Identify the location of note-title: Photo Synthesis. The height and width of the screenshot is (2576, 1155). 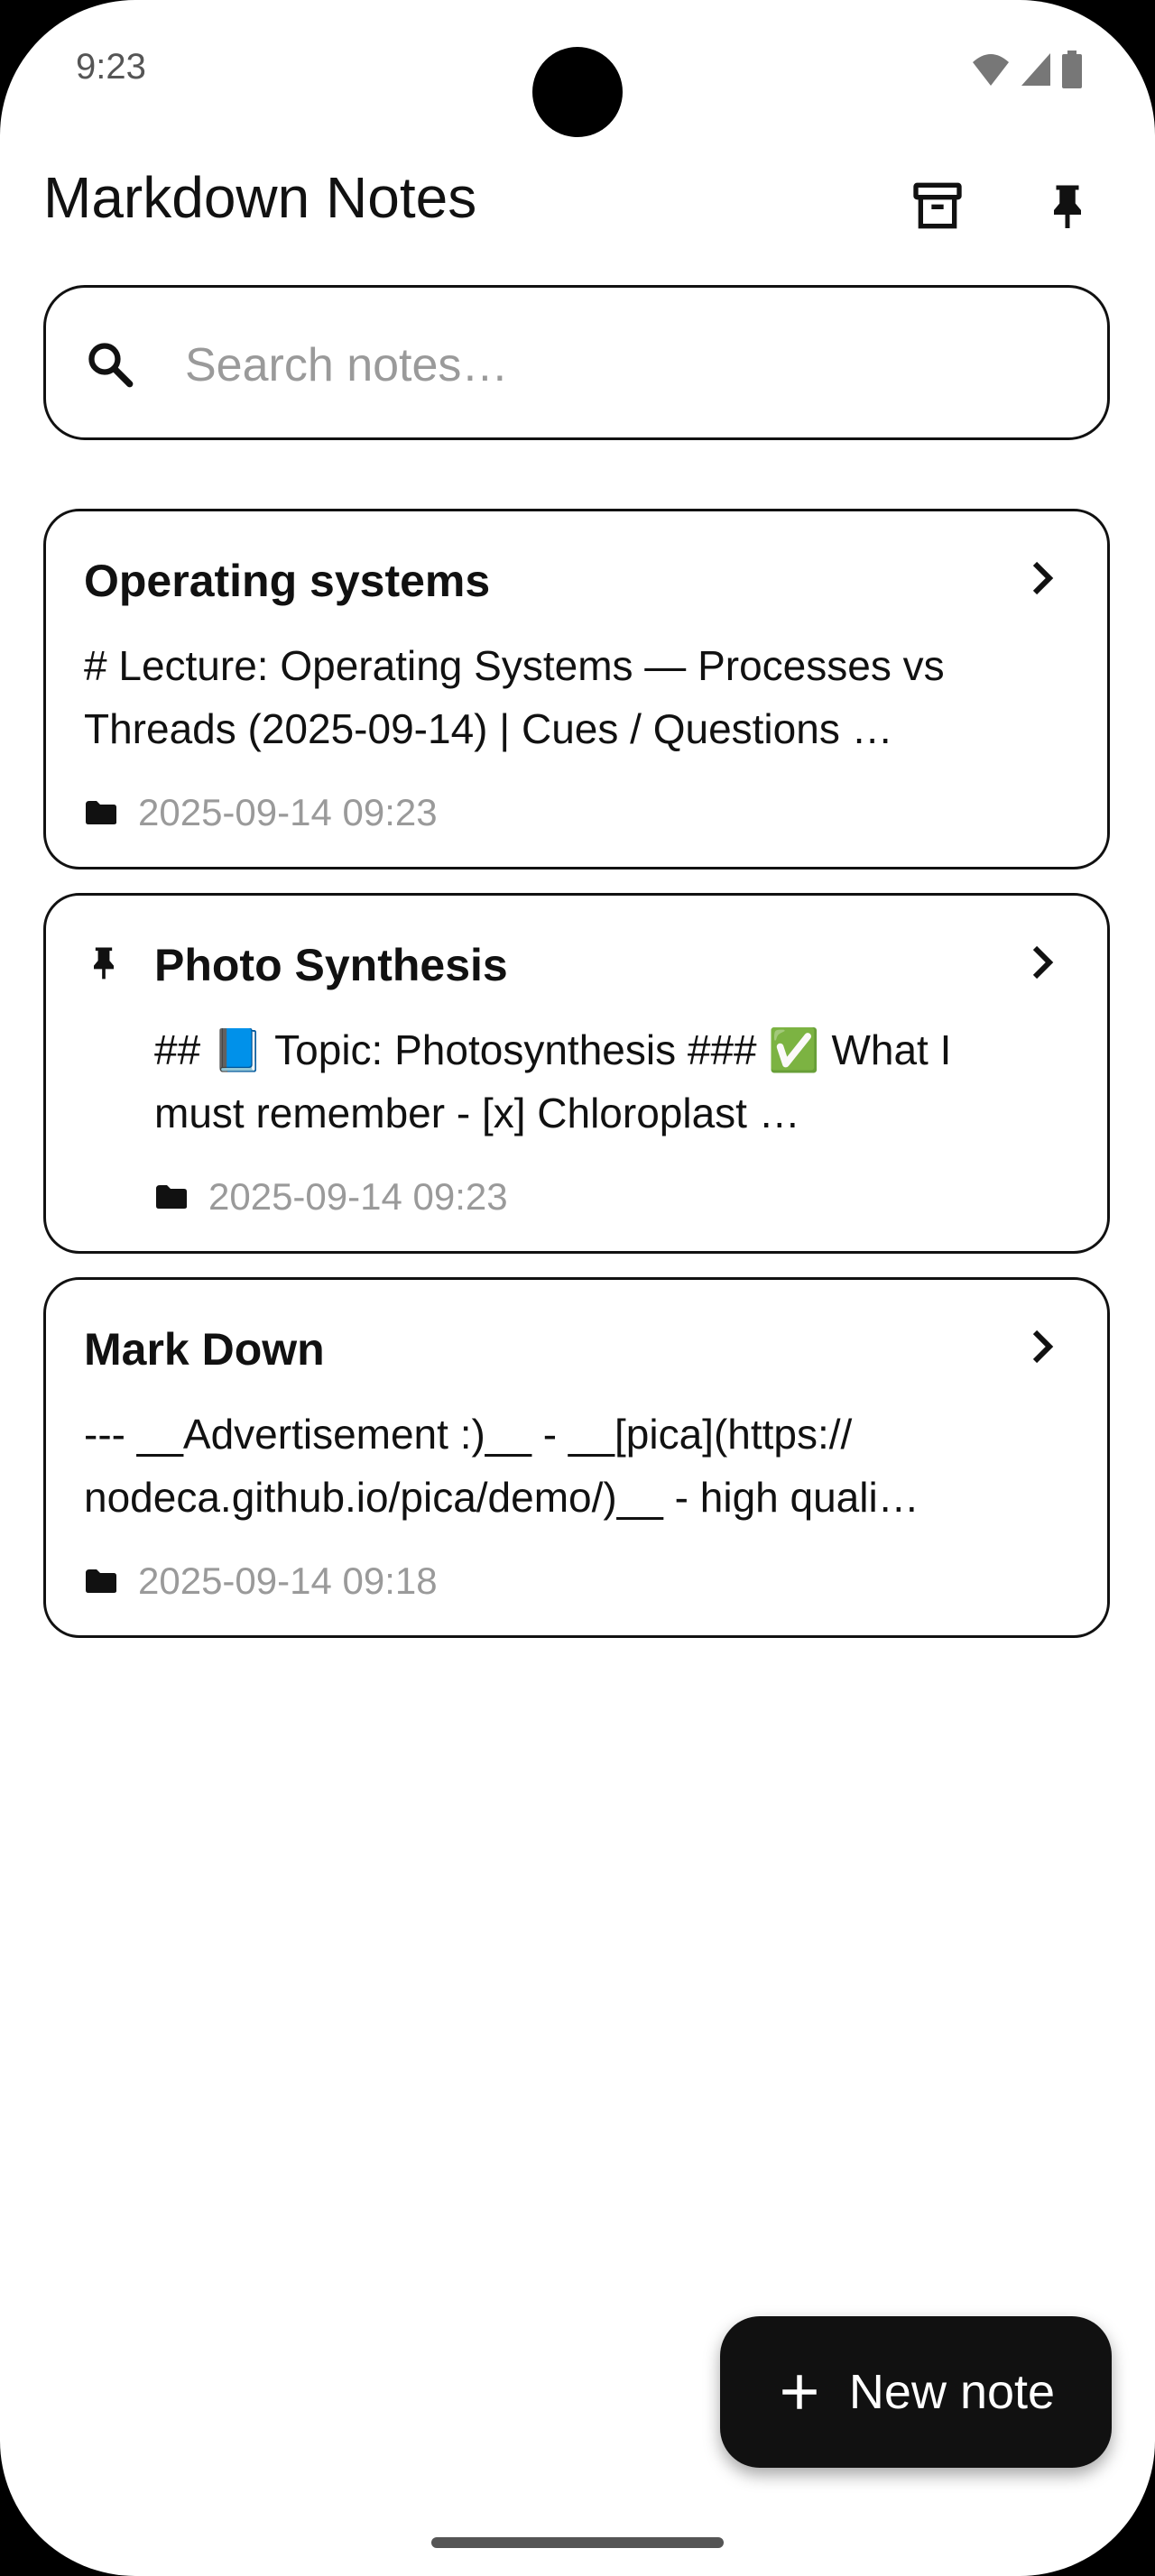
(331, 965).